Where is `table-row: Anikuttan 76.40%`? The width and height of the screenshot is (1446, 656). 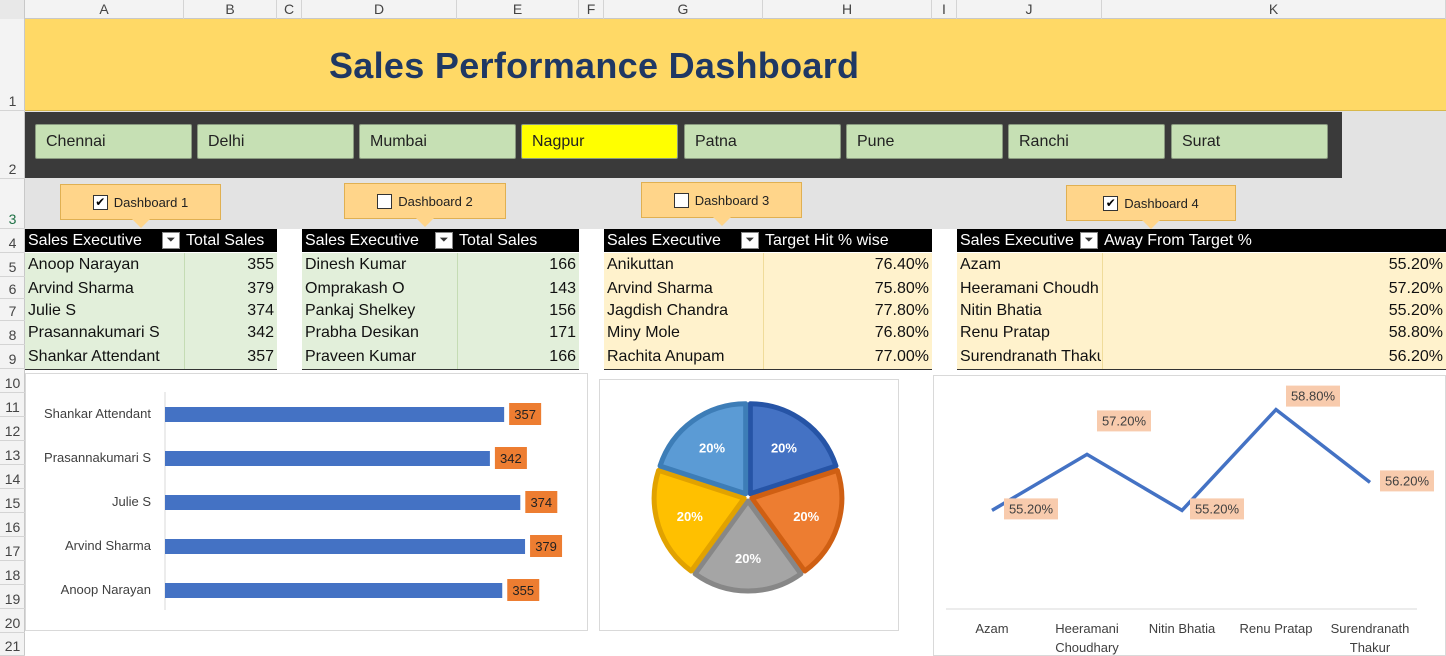 table-row: Anikuttan 76.40% is located at coordinates (768, 265).